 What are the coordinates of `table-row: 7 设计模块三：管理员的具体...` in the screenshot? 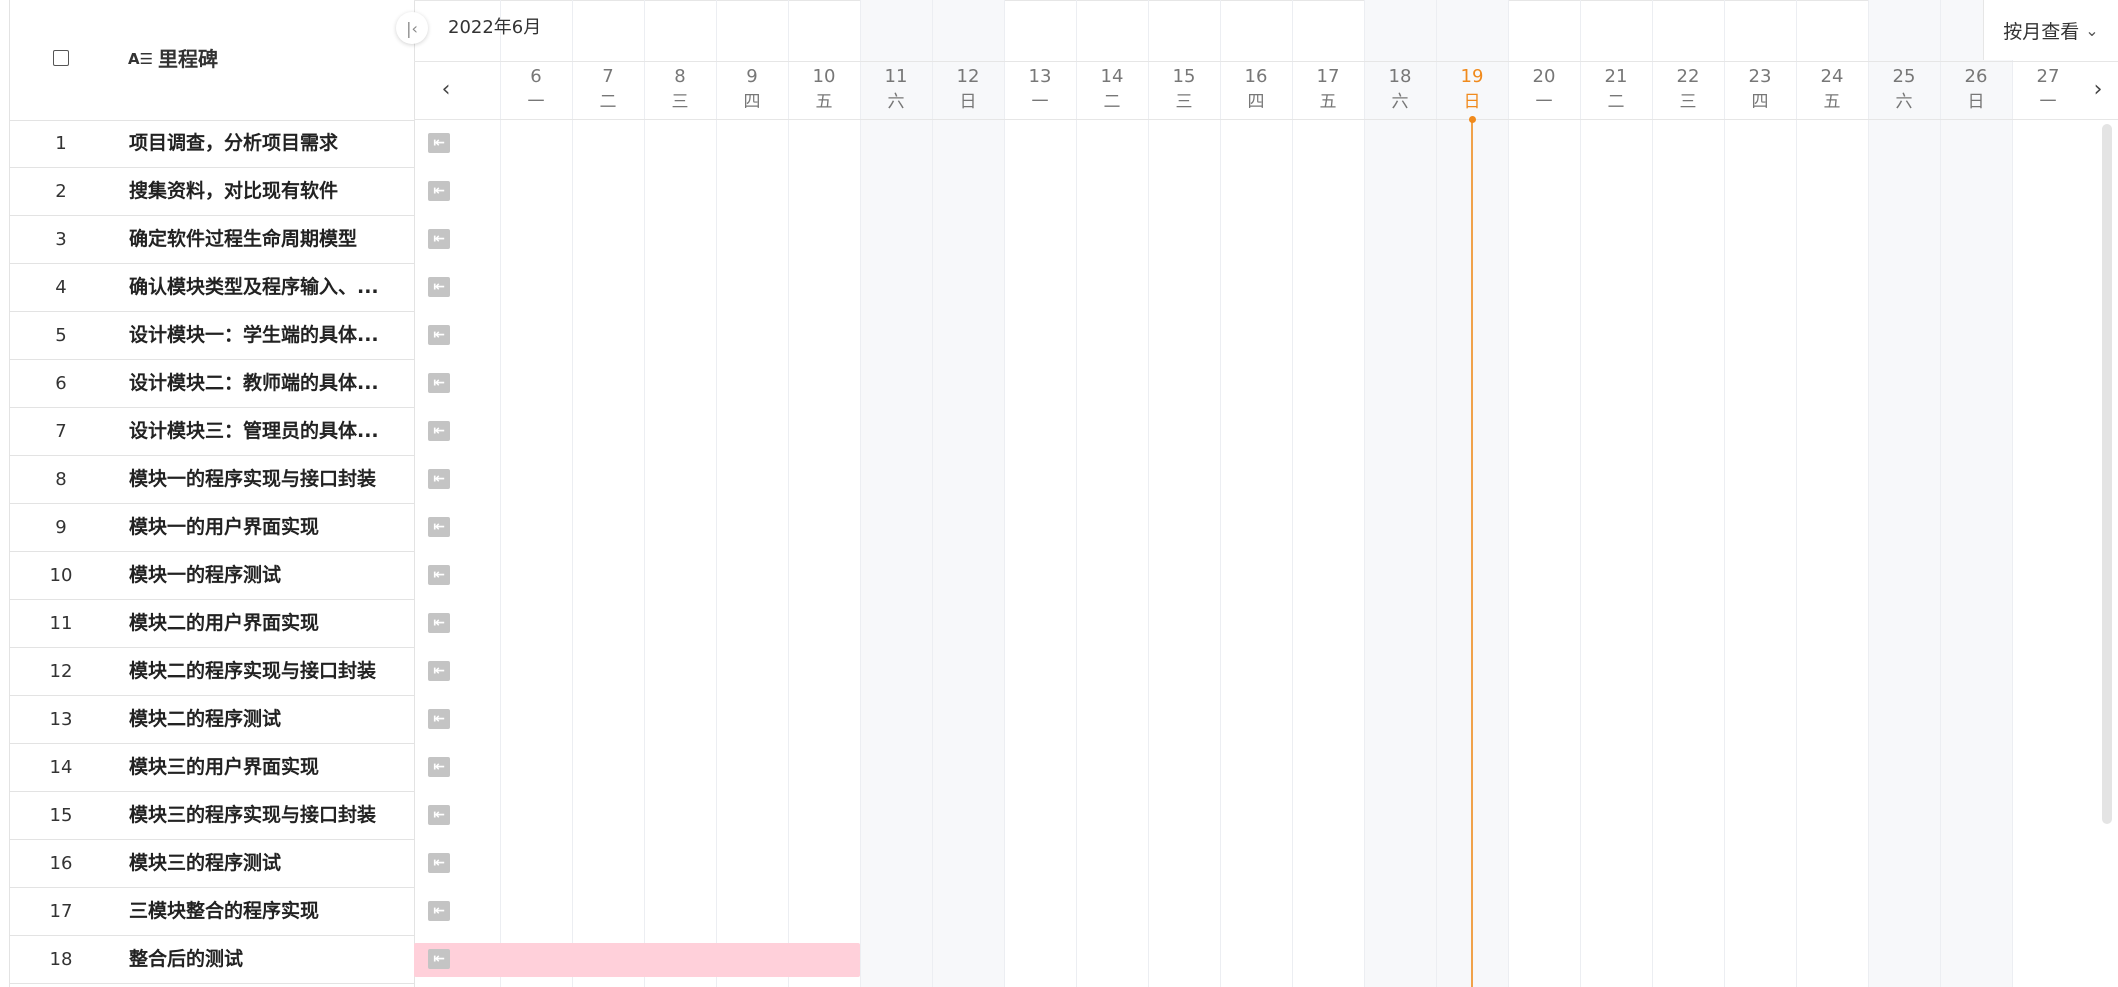 It's located at (212, 432).